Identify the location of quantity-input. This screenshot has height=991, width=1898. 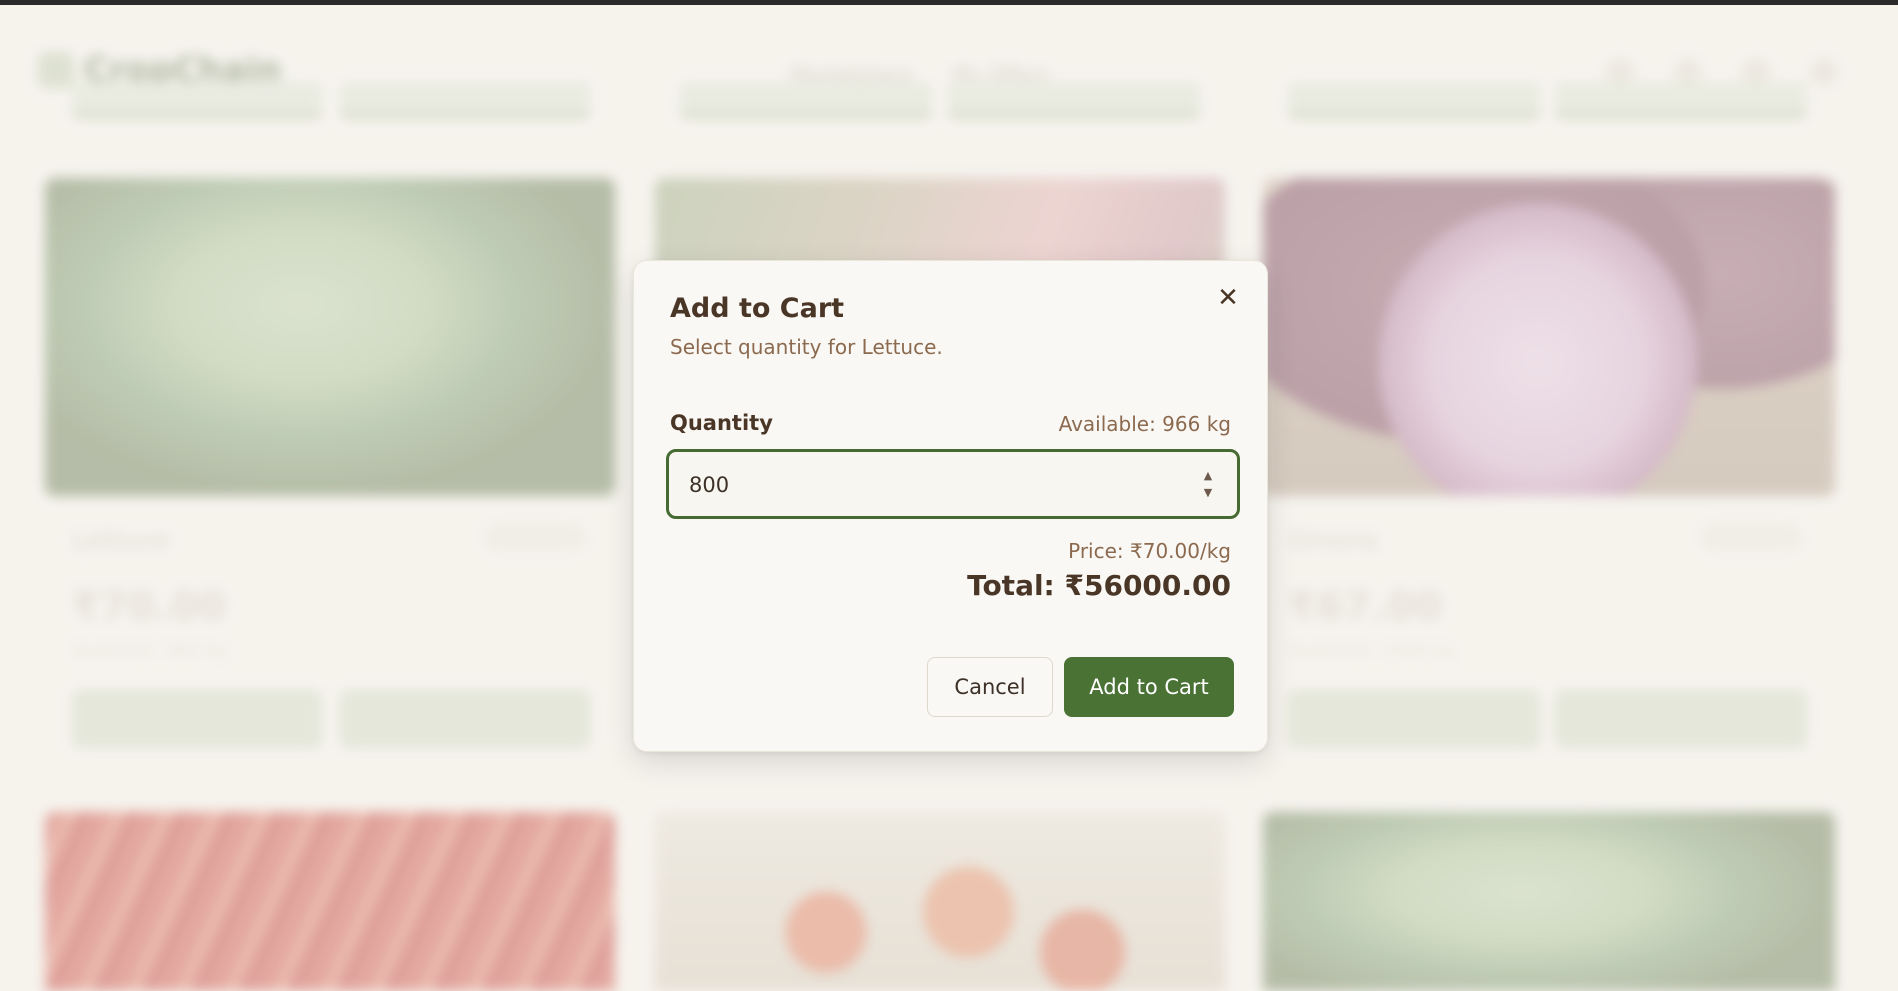
(929, 485).